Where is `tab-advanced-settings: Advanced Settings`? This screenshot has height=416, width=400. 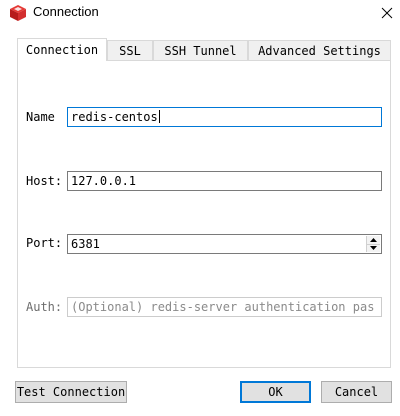
tab-advanced-settings: Advanced Settings is located at coordinates (319, 50).